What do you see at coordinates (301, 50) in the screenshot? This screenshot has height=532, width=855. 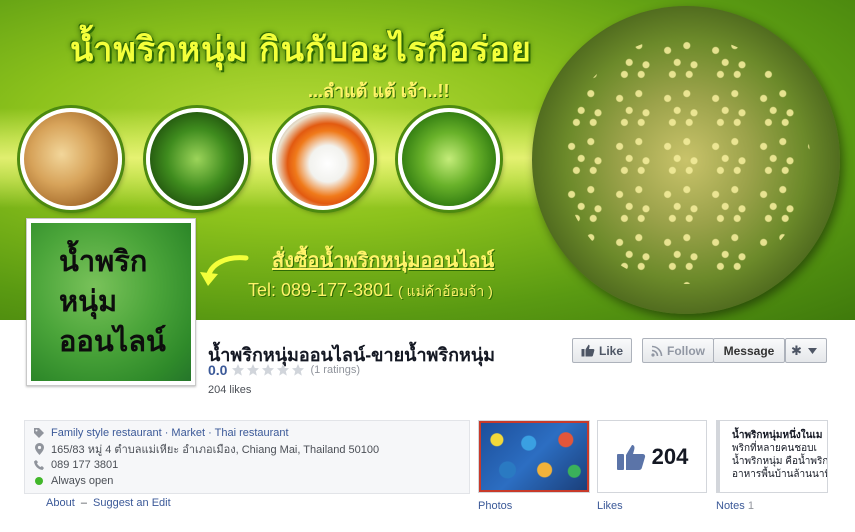 I see `cover-title: น้ำพริกหนุ่ม กินกับอะไรก็อร่อย` at bounding box center [301, 50].